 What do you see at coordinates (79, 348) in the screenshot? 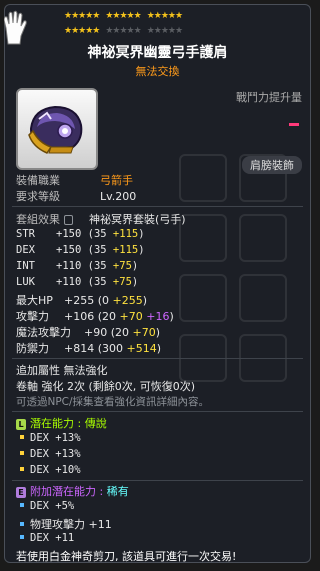
I see `stat-total: +814` at bounding box center [79, 348].